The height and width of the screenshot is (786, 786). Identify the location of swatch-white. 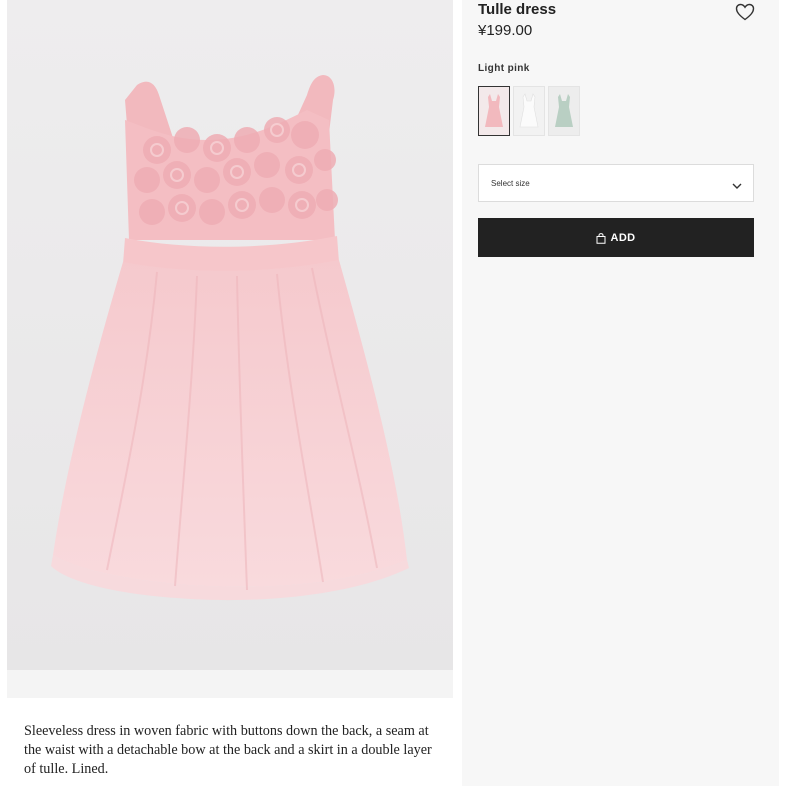
(529, 111).